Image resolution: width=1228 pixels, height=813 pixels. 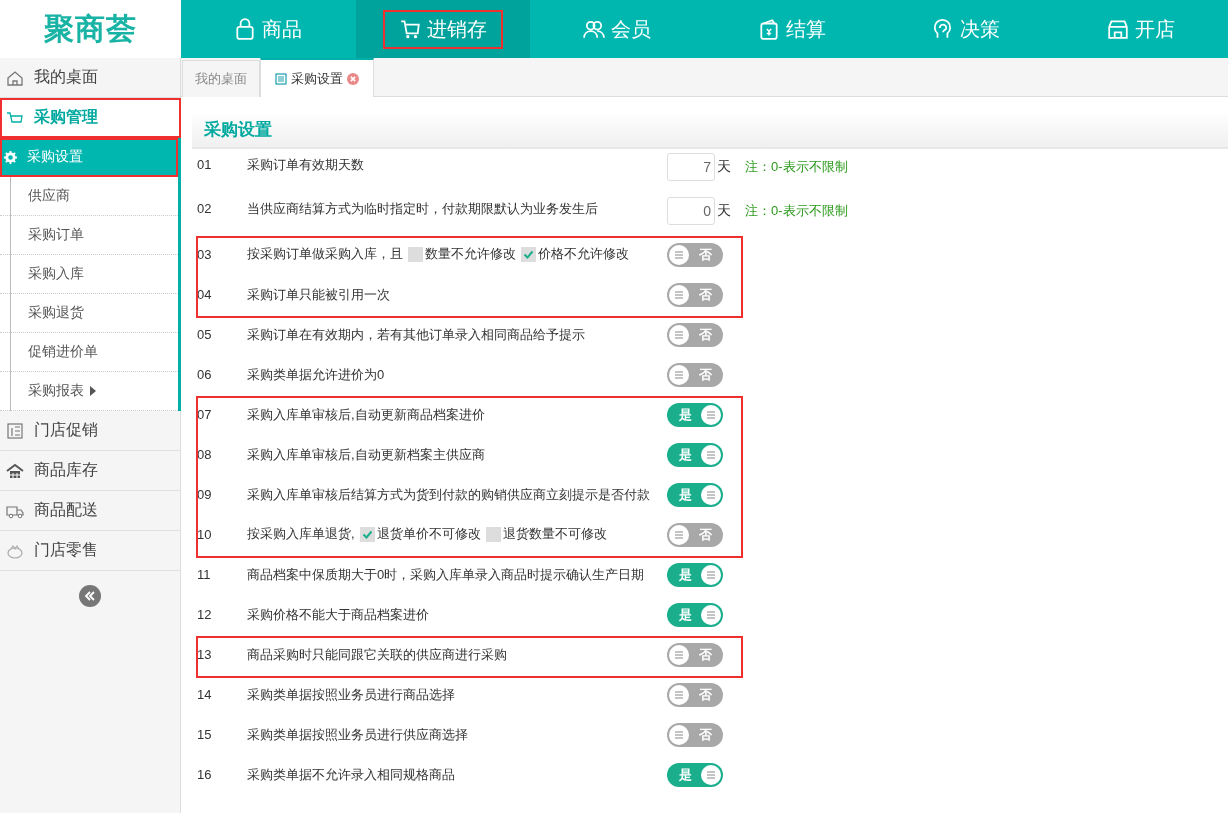 What do you see at coordinates (691, 211) in the screenshot?
I see `days-input: 0` at bounding box center [691, 211].